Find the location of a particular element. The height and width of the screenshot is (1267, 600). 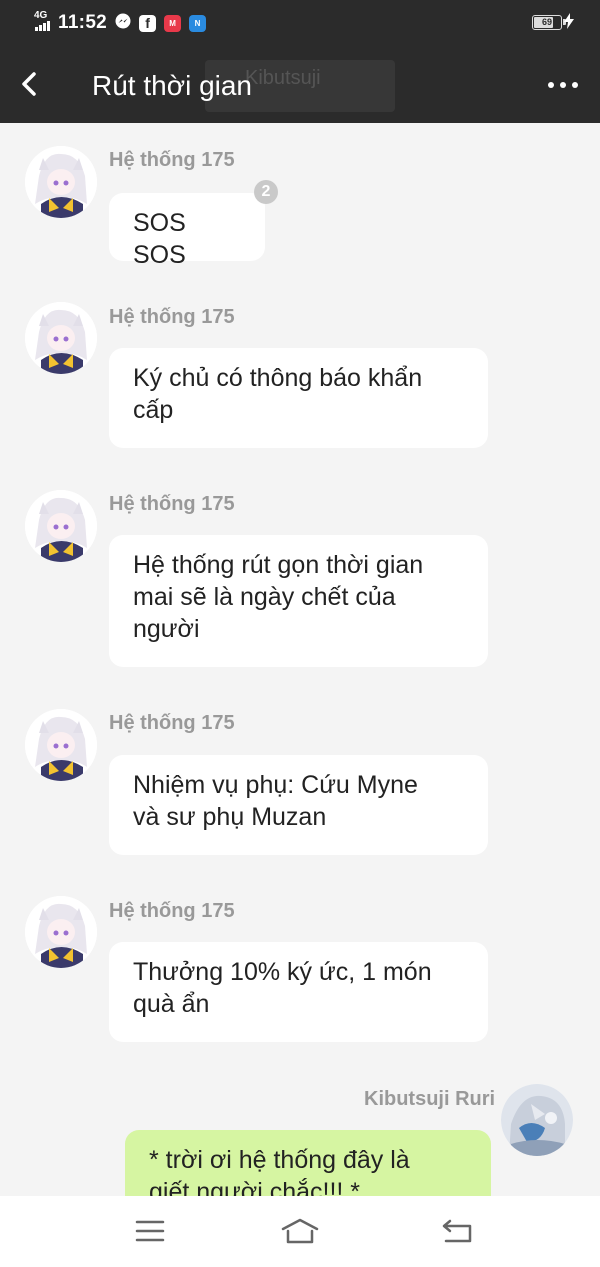

system-nav-bar is located at coordinates (300, 1231).